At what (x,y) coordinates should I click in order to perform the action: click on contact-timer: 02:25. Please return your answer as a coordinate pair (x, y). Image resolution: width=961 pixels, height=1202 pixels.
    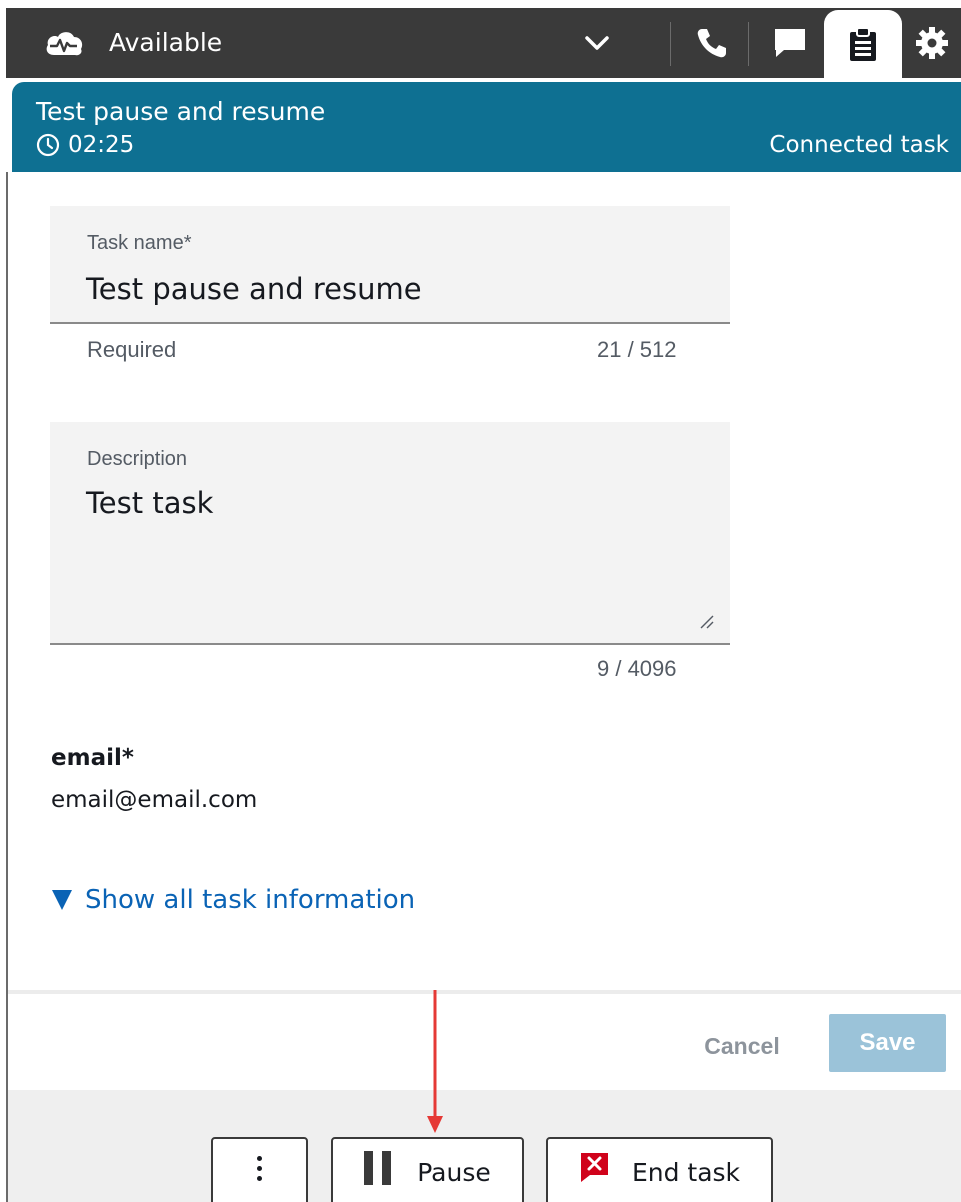
    Looking at the image, I should click on (85, 145).